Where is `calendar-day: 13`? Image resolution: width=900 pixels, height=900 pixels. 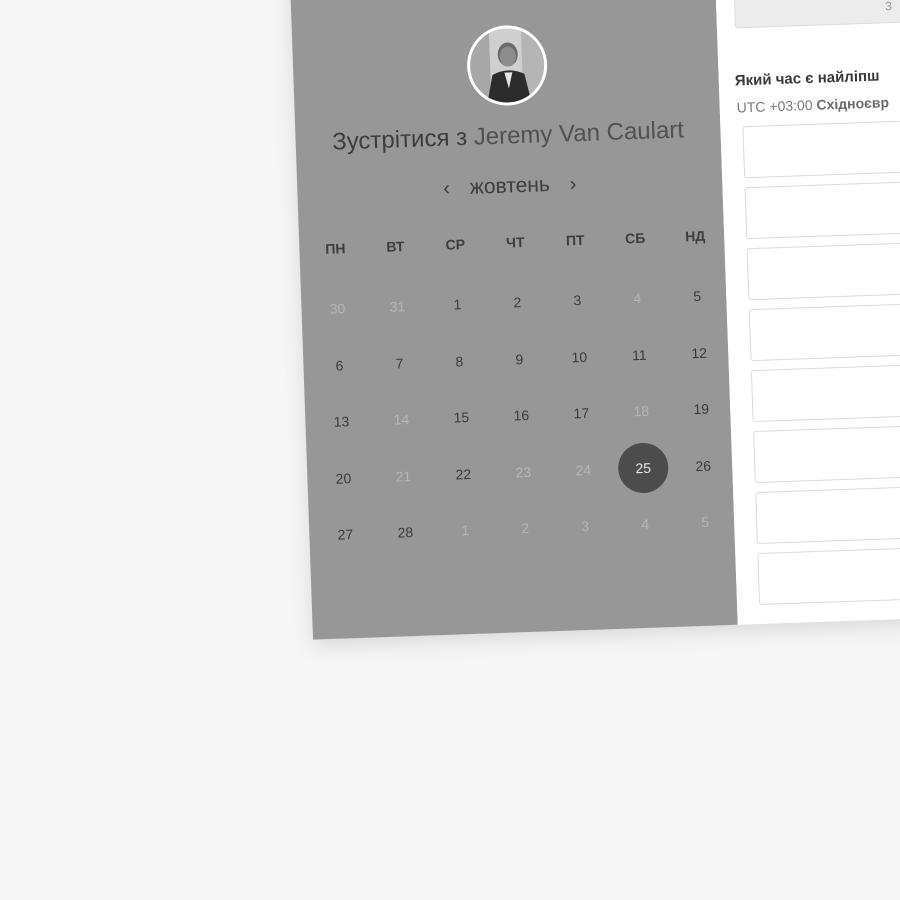
calendar-day: 13 is located at coordinates (342, 439).